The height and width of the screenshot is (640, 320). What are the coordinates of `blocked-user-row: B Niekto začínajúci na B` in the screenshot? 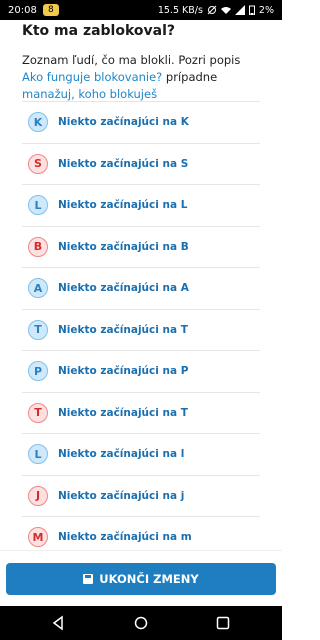 It's located at (141, 246).